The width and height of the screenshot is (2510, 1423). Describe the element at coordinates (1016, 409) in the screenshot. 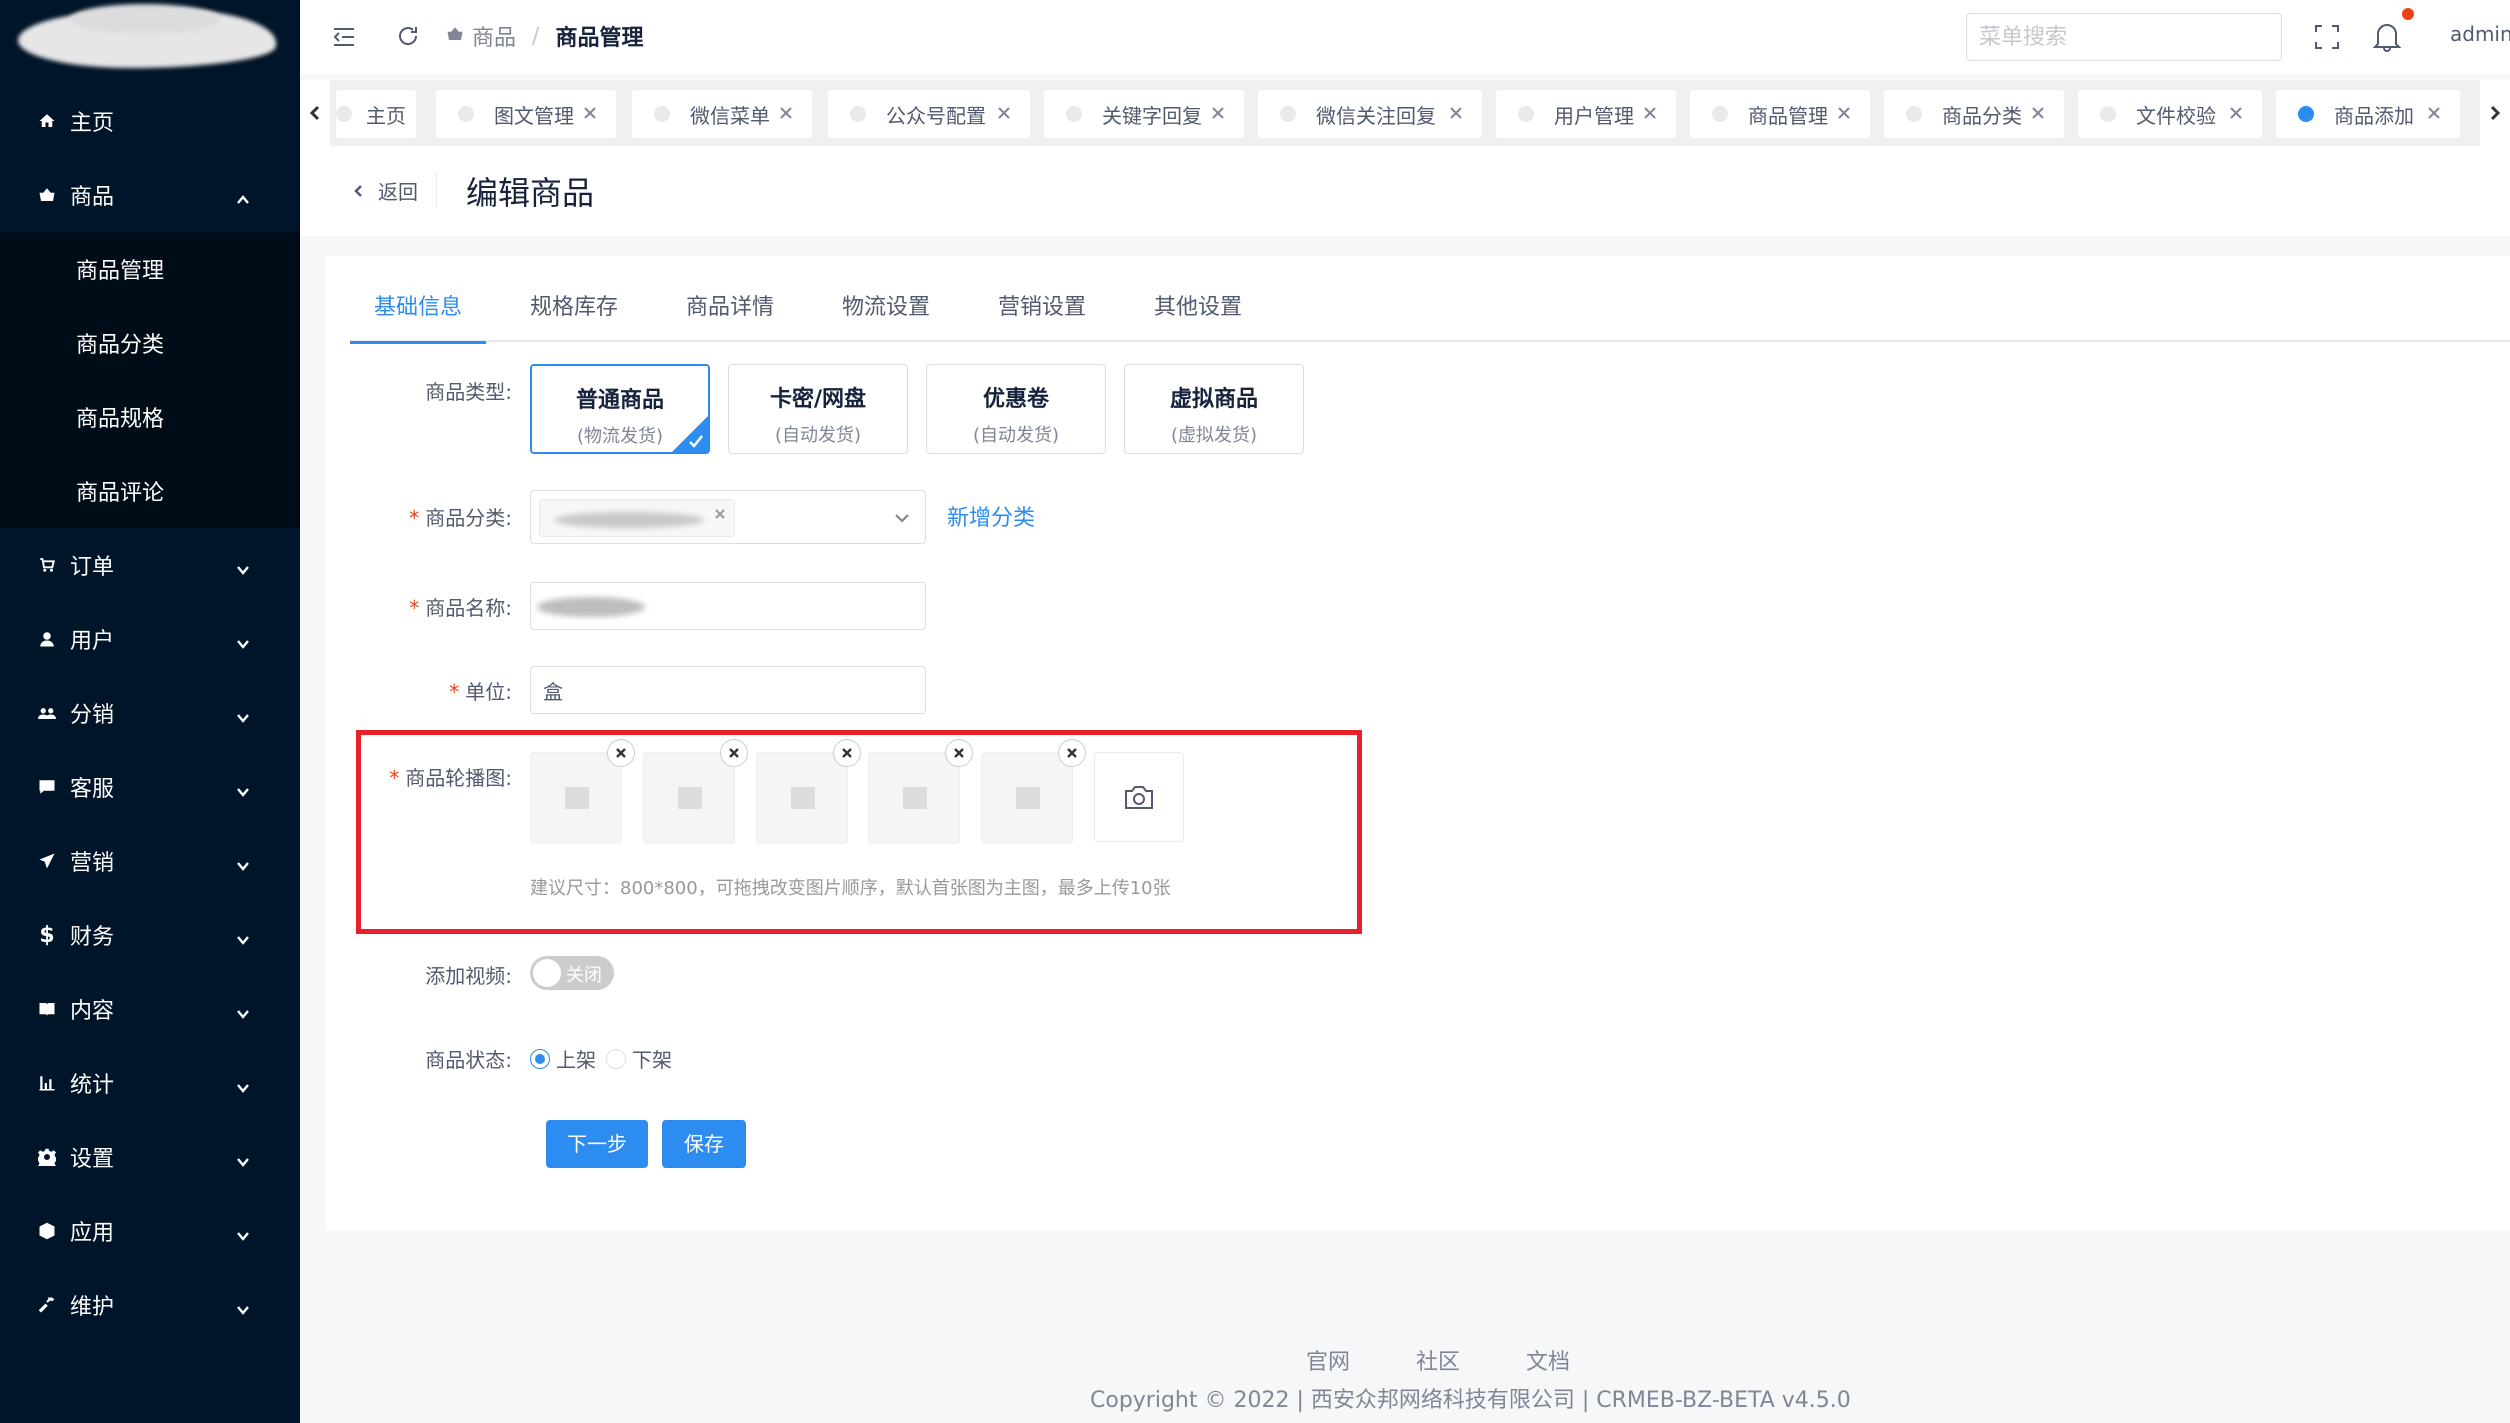

I see `product-type-coupon: 优惠卷 (自动发货)` at that location.